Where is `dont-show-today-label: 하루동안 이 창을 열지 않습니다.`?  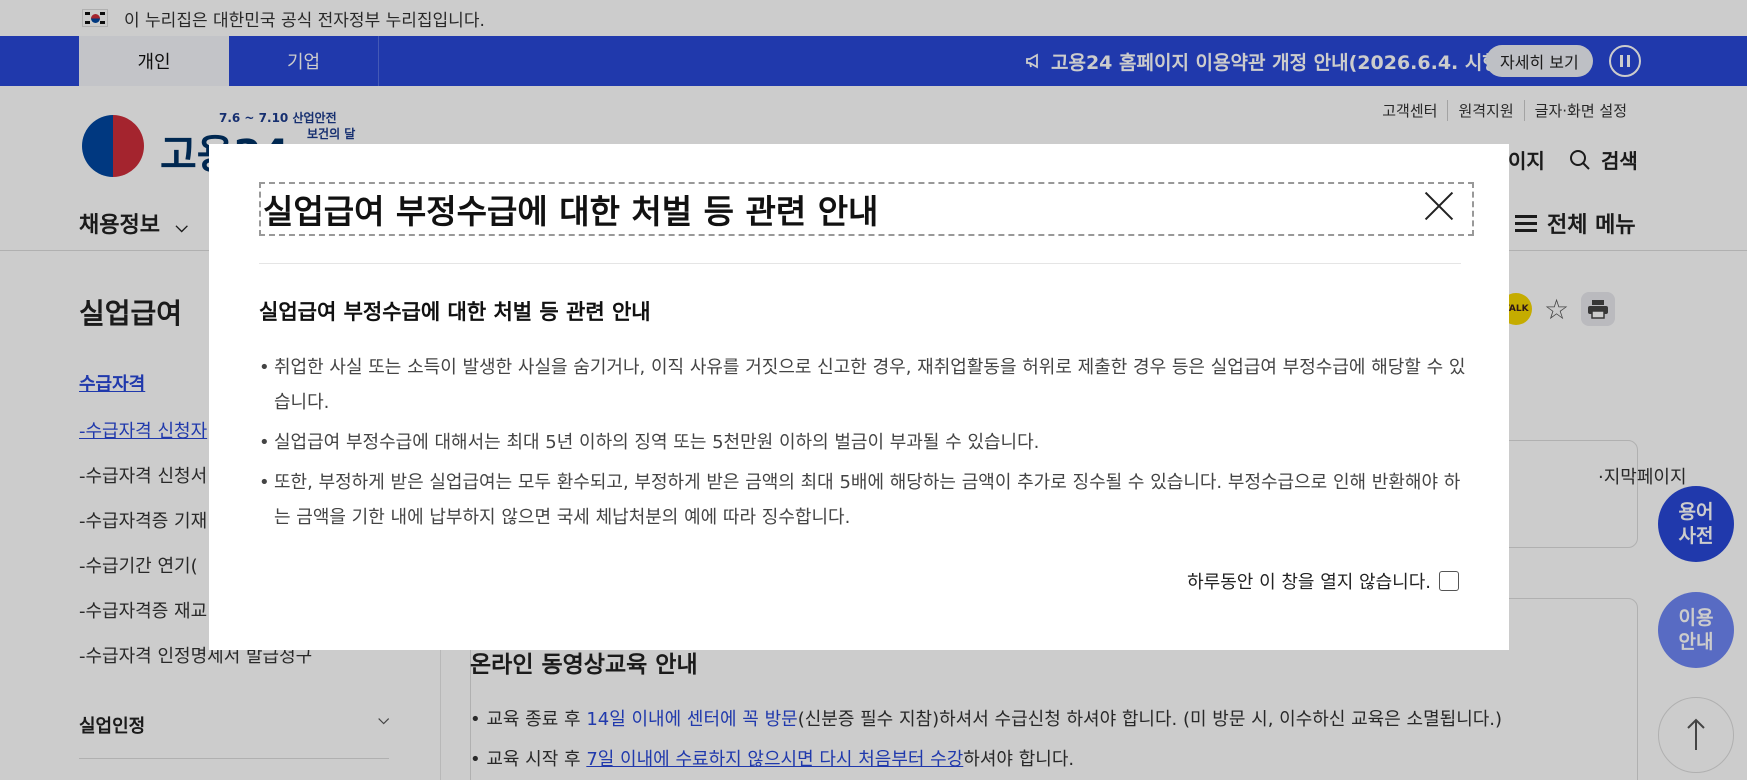 dont-show-today-label: 하루동안 이 창을 열지 않습니다. is located at coordinates (1309, 582).